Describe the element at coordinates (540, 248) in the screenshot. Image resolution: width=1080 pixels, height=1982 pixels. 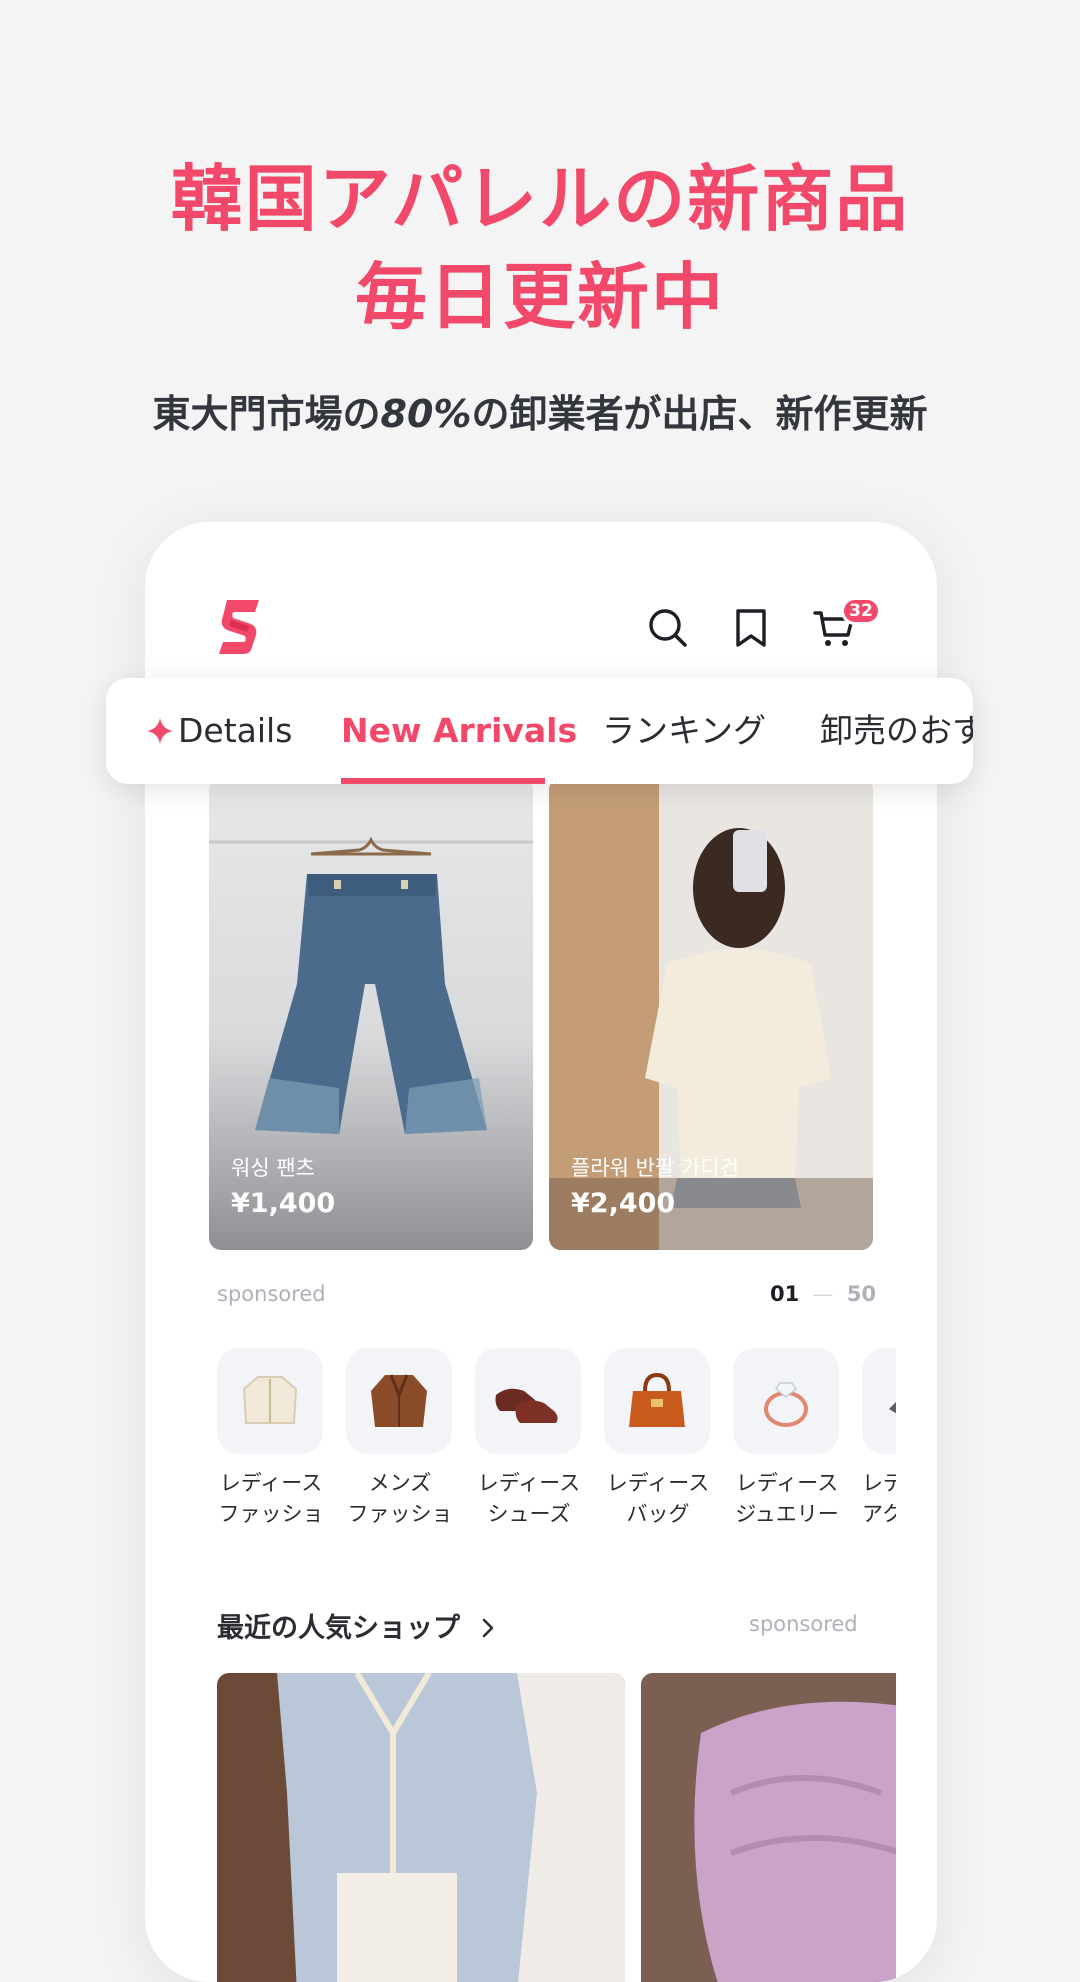
I see `promo-headline: 韓国アパレルの新商品 毎日更新中` at that location.